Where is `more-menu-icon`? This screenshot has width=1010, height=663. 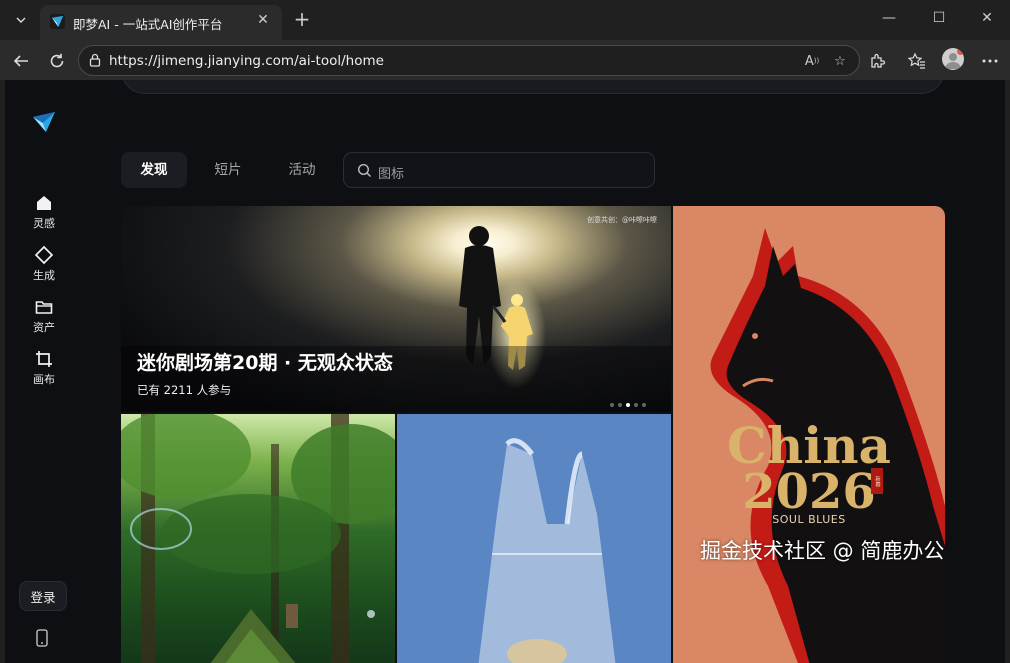
more-menu-icon is located at coordinates (990, 61).